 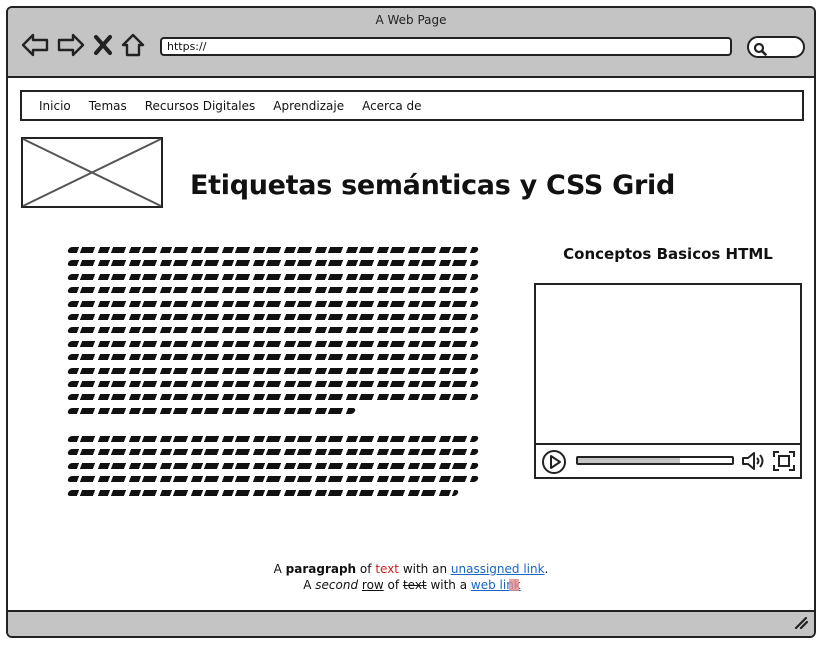 I want to click on browser-statusbar, so click(x=411, y=623).